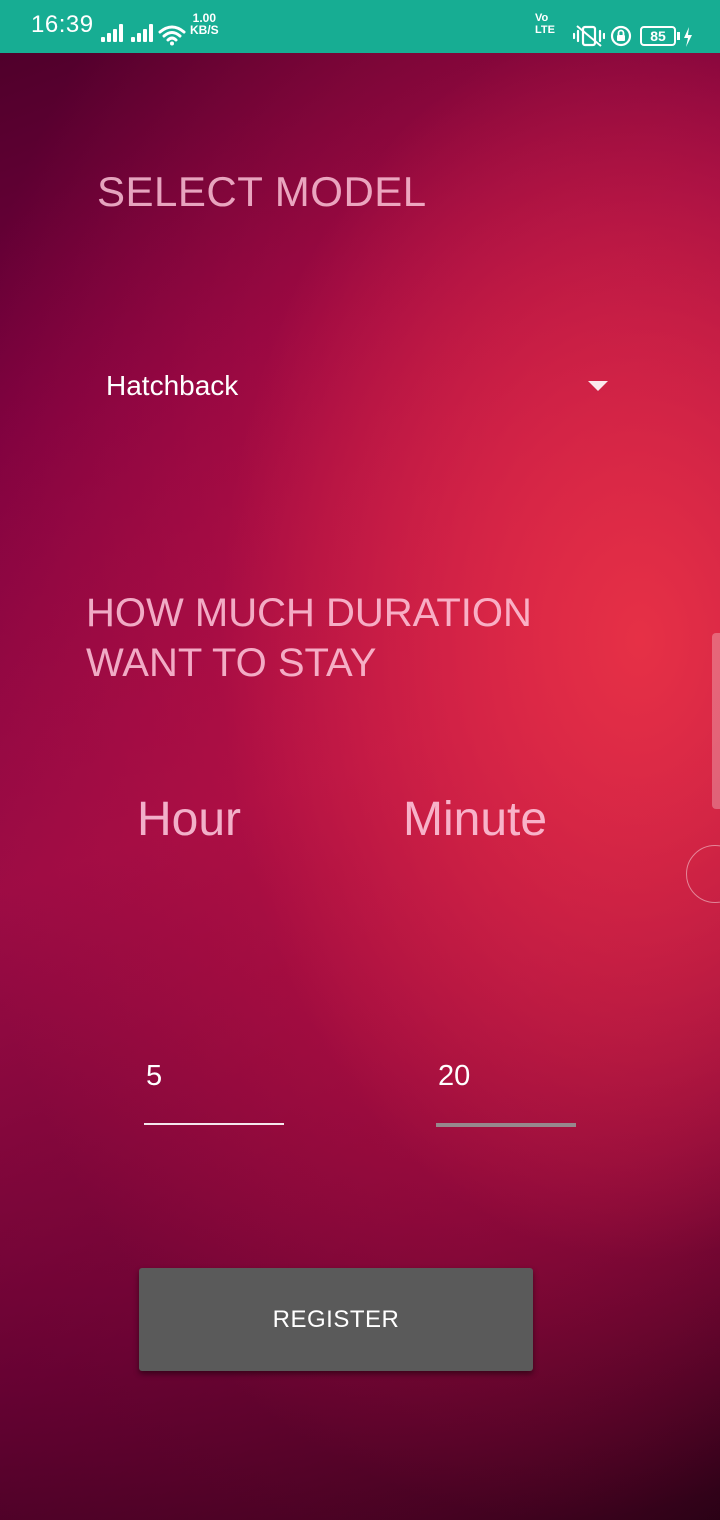  I want to click on hour-input-underline, so click(214, 1124).